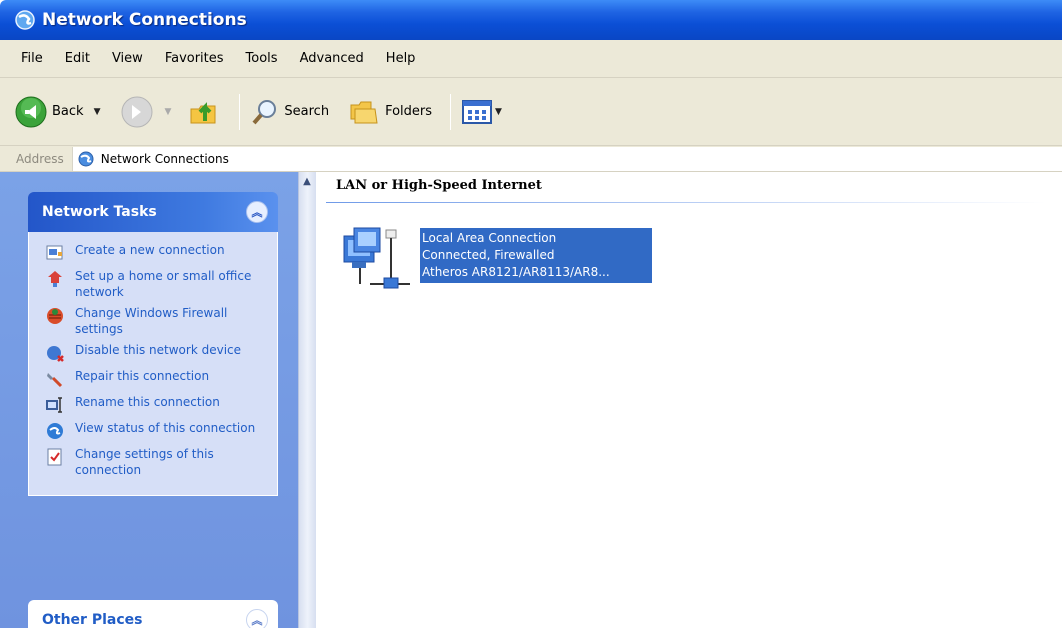 The height and width of the screenshot is (628, 1062). I want to click on group-divider, so click(686, 202).